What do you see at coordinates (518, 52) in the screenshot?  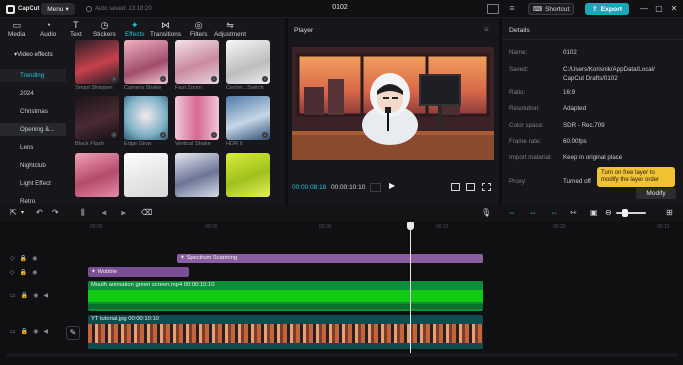 I see `detail-key: Name:` at bounding box center [518, 52].